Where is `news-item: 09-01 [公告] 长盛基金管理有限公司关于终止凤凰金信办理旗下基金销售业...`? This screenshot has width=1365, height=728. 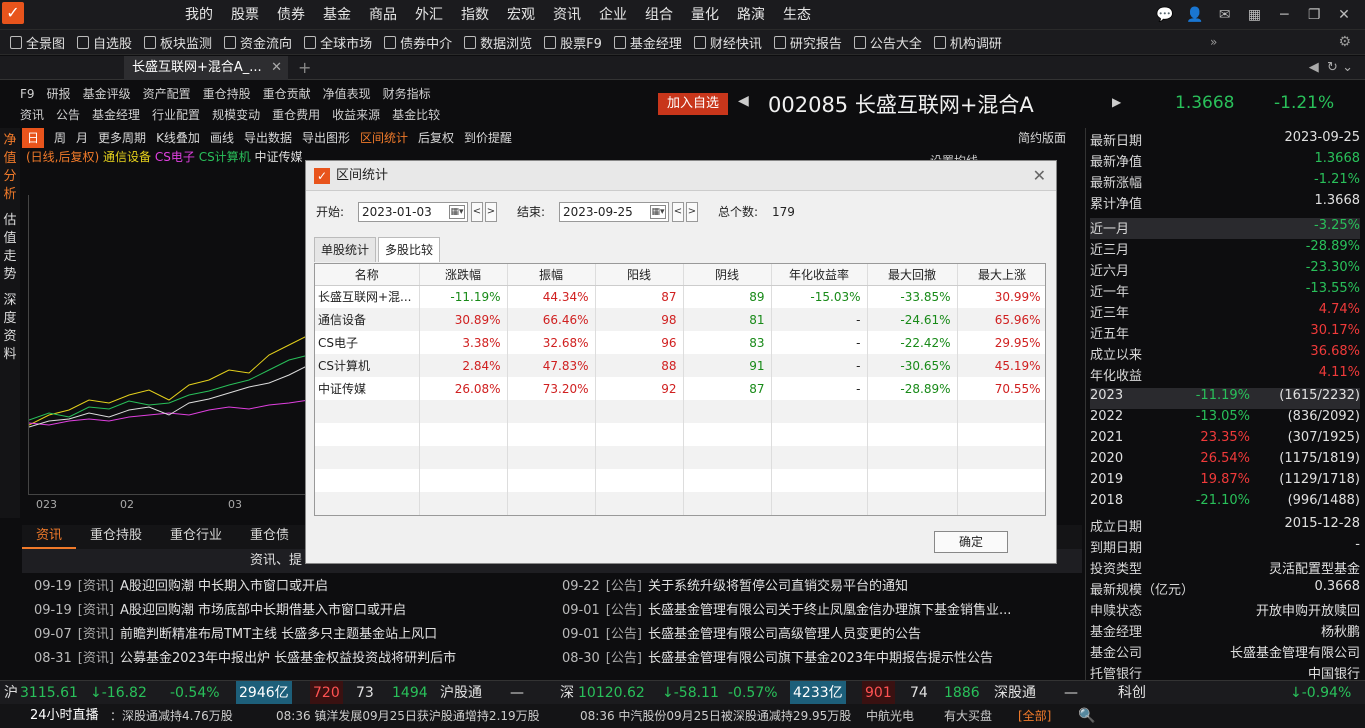 news-item: 09-01 [公告] 长盛基金管理有限公司关于终止凤凰金信办理旗下基金销售业... is located at coordinates (812, 611).